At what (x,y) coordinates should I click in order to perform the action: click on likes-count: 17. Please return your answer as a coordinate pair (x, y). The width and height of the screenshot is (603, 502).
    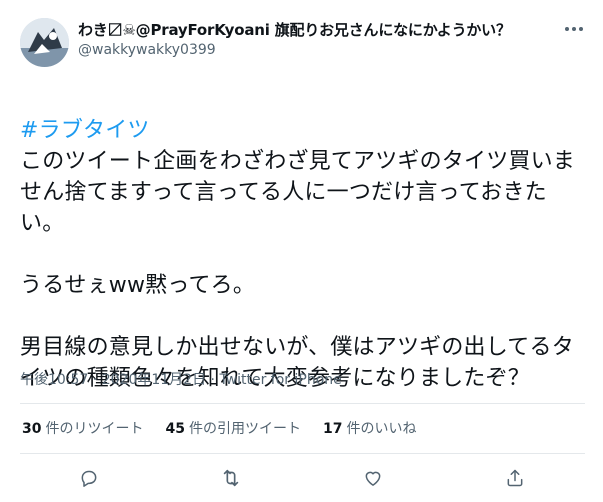
    Looking at the image, I should click on (332, 429).